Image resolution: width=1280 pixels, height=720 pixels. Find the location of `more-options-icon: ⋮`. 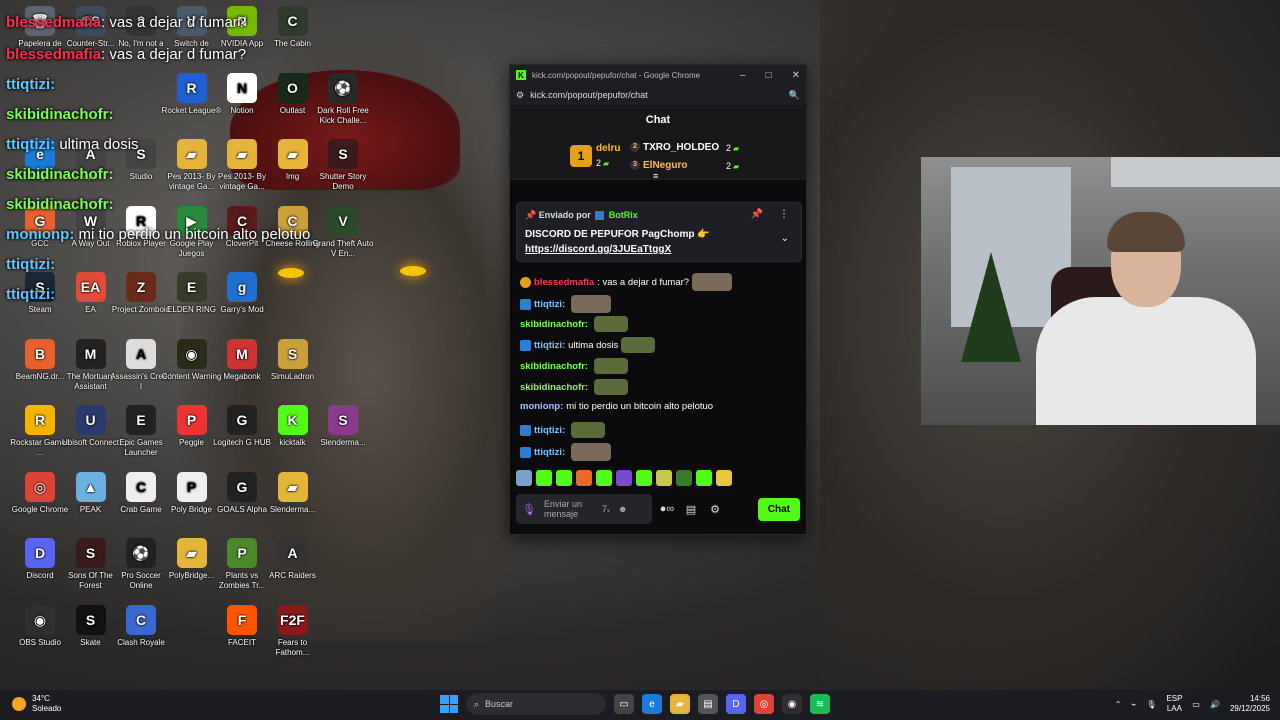

more-options-icon: ⋮ is located at coordinates (784, 214).